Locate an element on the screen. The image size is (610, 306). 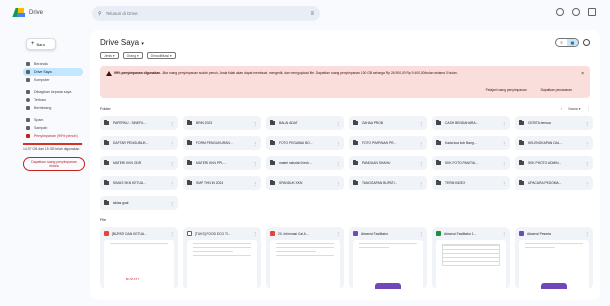
folder-item: CERITA bersua ⋮ is located at coordinates (554, 123).